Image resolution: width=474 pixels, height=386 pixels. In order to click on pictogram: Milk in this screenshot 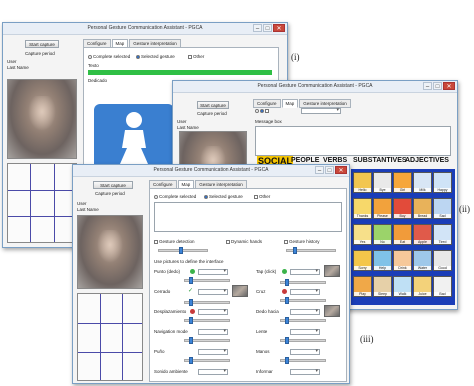, I will do `click(422, 182)`.